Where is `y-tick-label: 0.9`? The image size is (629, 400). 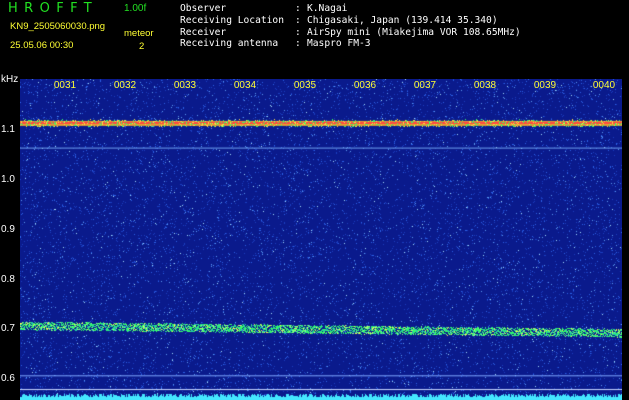
y-tick-label: 0.9 is located at coordinates (8, 229).